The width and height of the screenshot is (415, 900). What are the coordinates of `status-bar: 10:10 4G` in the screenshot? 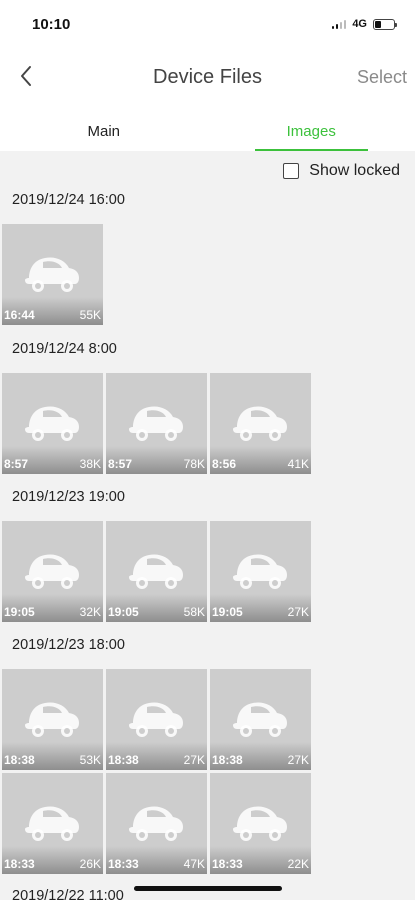 It's located at (207, 25).